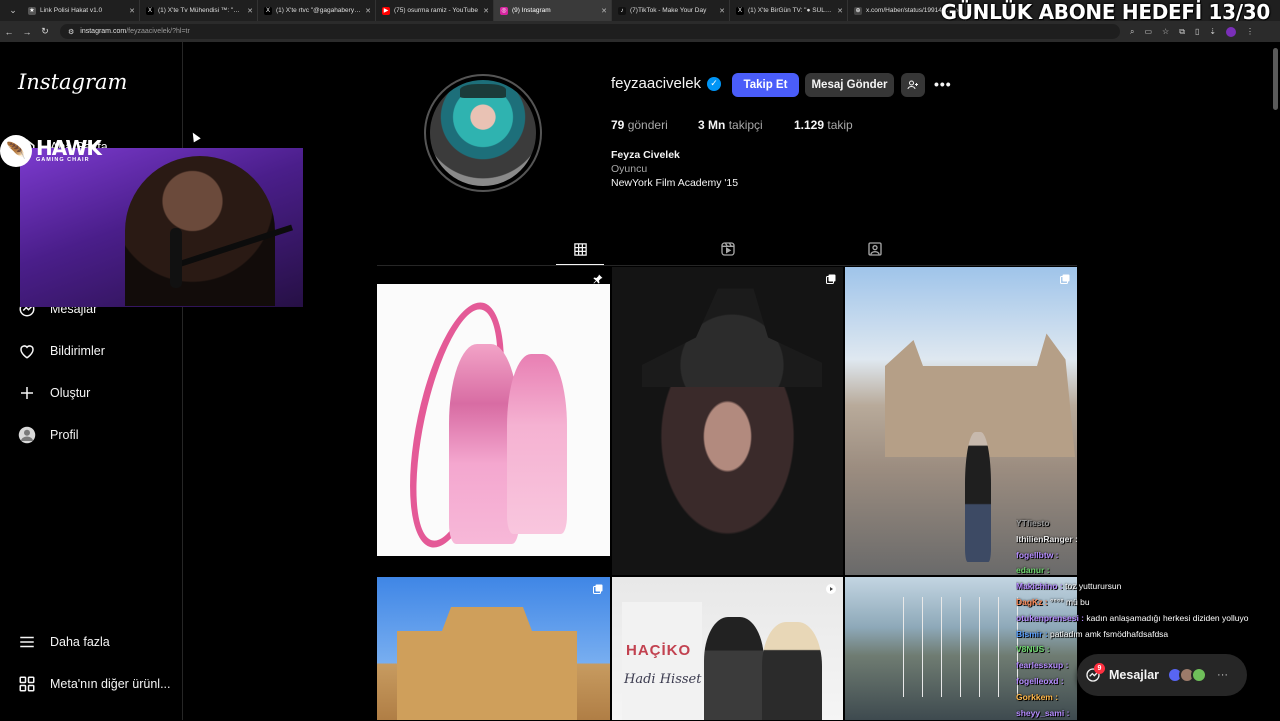 The height and width of the screenshot is (721, 1280). I want to click on cast-icon: ▭, so click(1148, 32).